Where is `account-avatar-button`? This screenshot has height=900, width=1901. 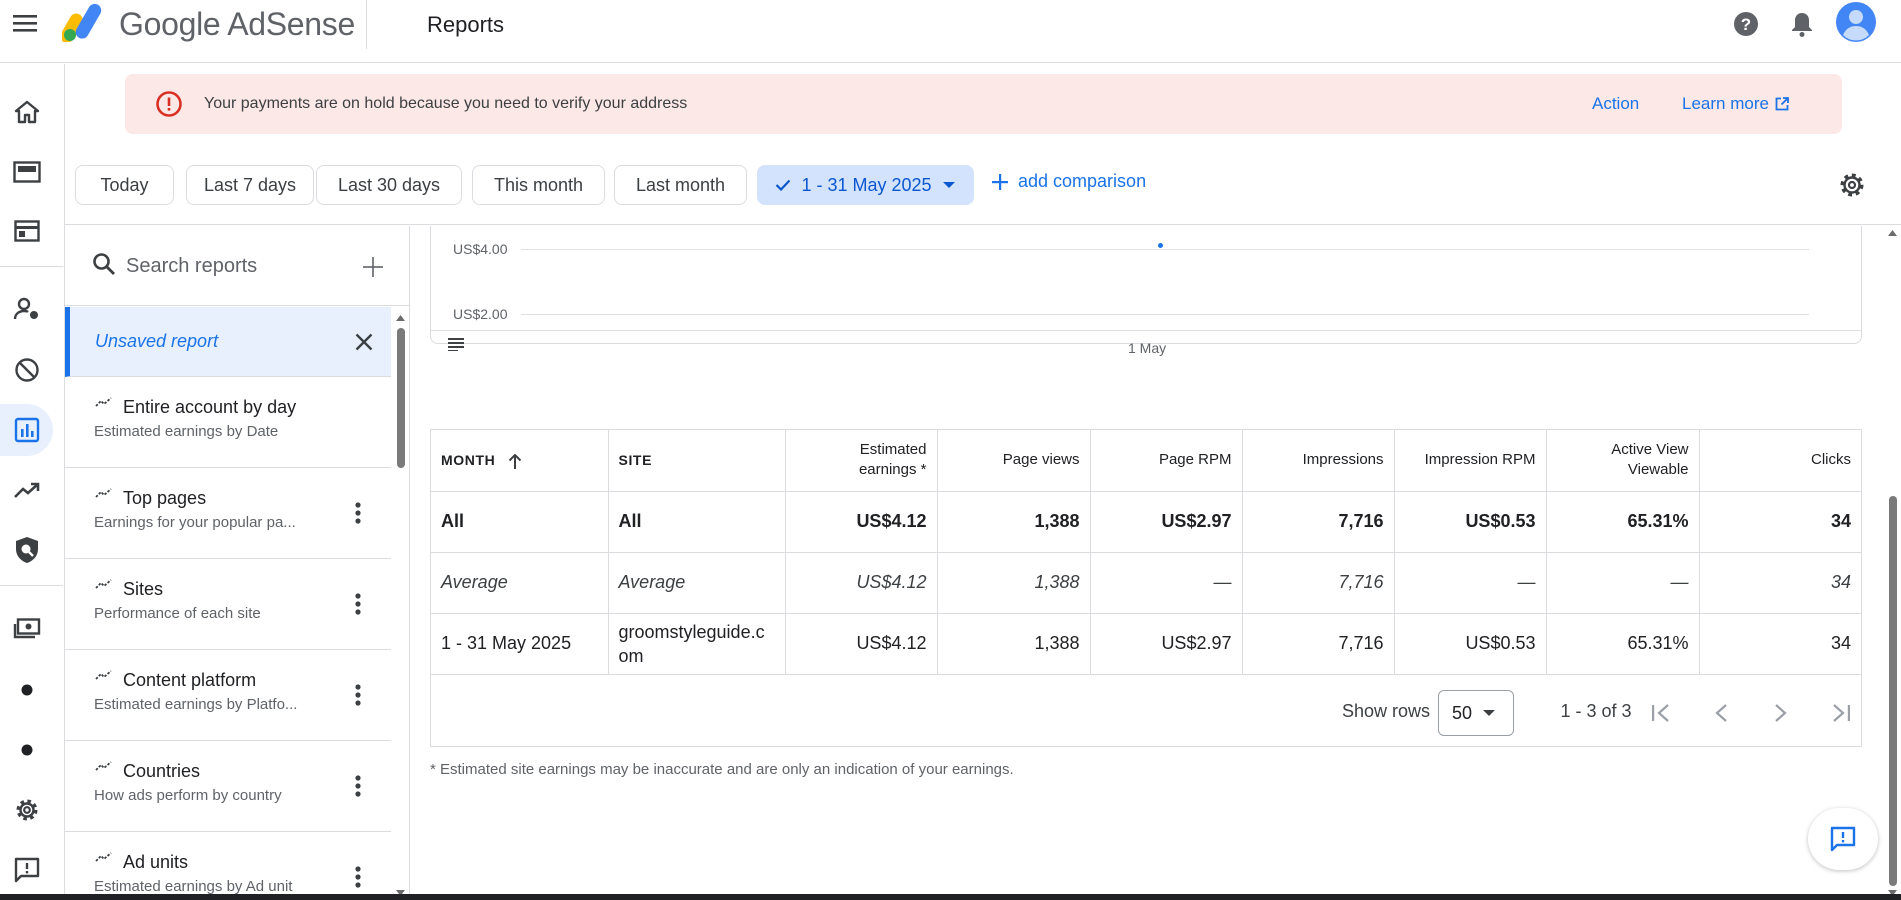
account-avatar-button is located at coordinates (1856, 22).